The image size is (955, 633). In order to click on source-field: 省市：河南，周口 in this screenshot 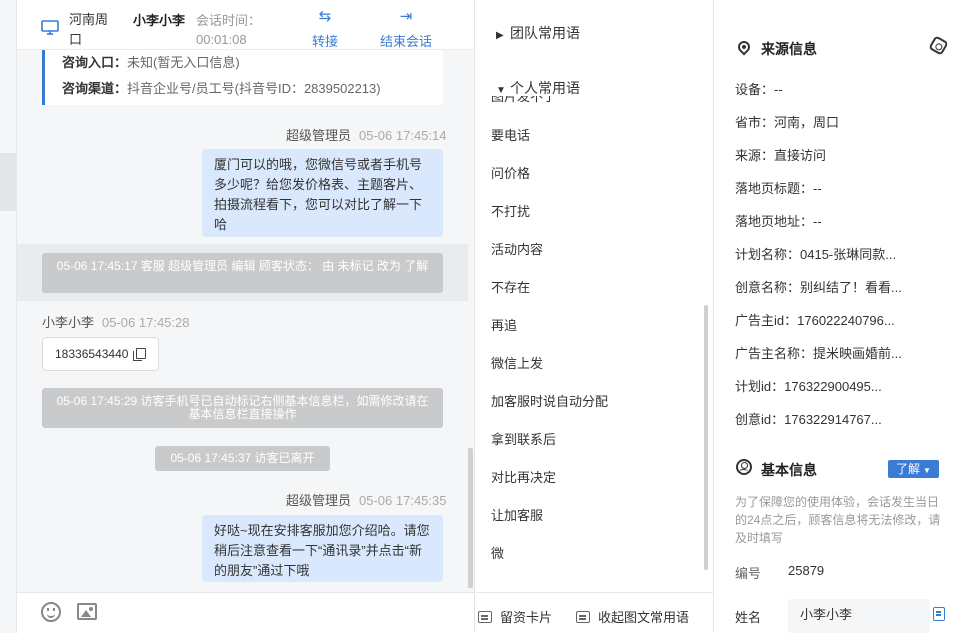, I will do `click(787, 121)`.